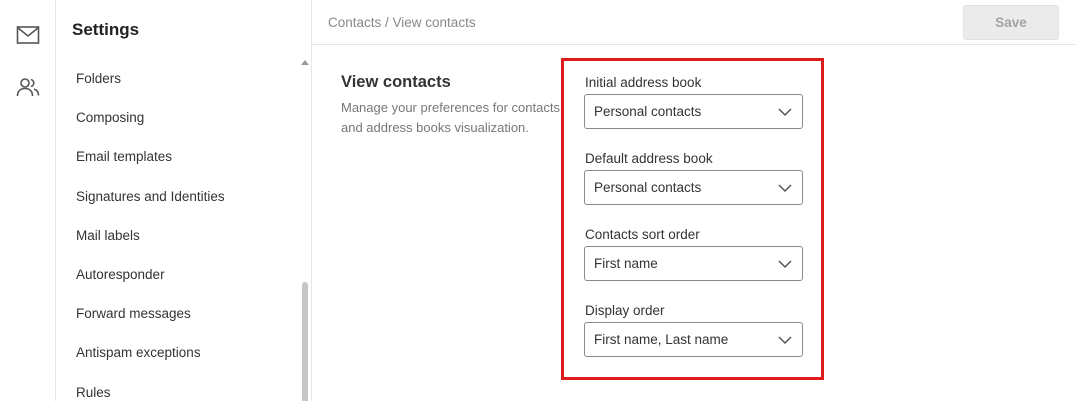  Describe the element at coordinates (179, 387) in the screenshot. I see `sidebar-item-rules: Rules` at that location.